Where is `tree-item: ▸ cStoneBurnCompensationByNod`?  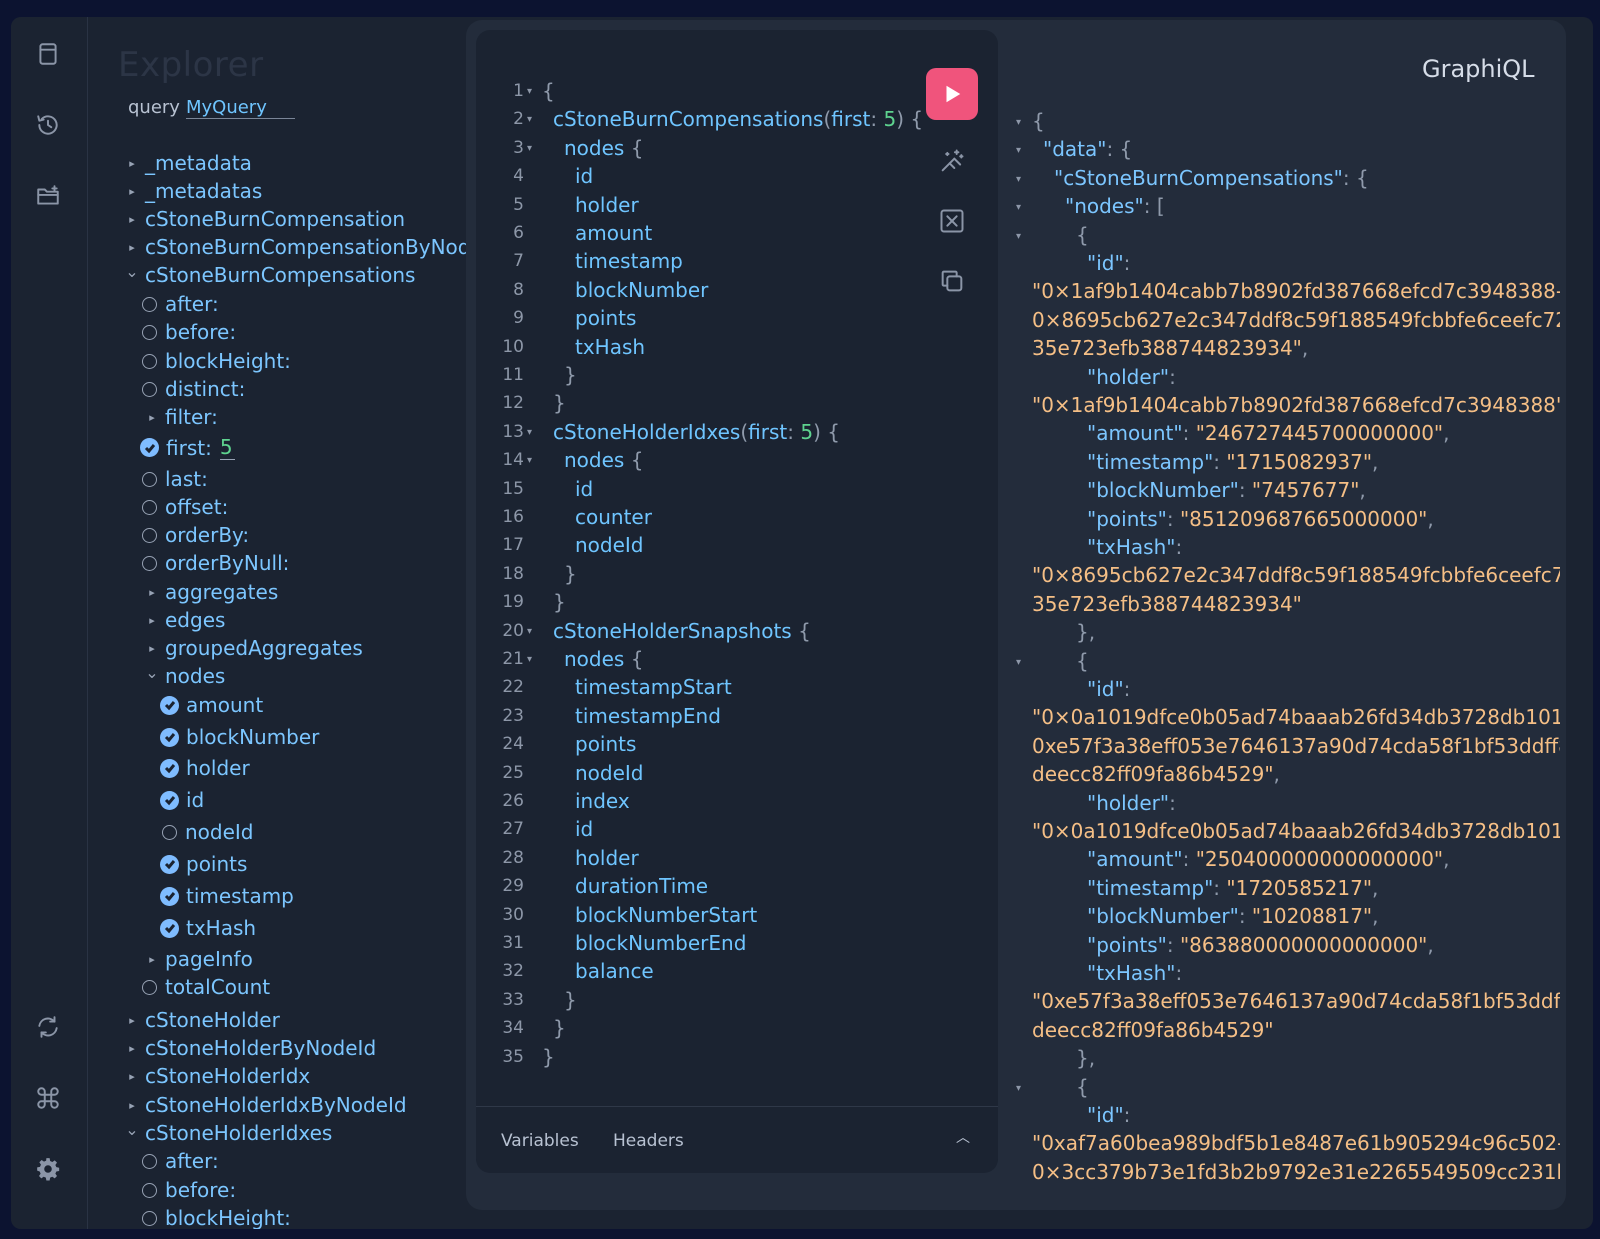
tree-item: ▸ cStoneBurnCompensationByNod is located at coordinates (297, 247).